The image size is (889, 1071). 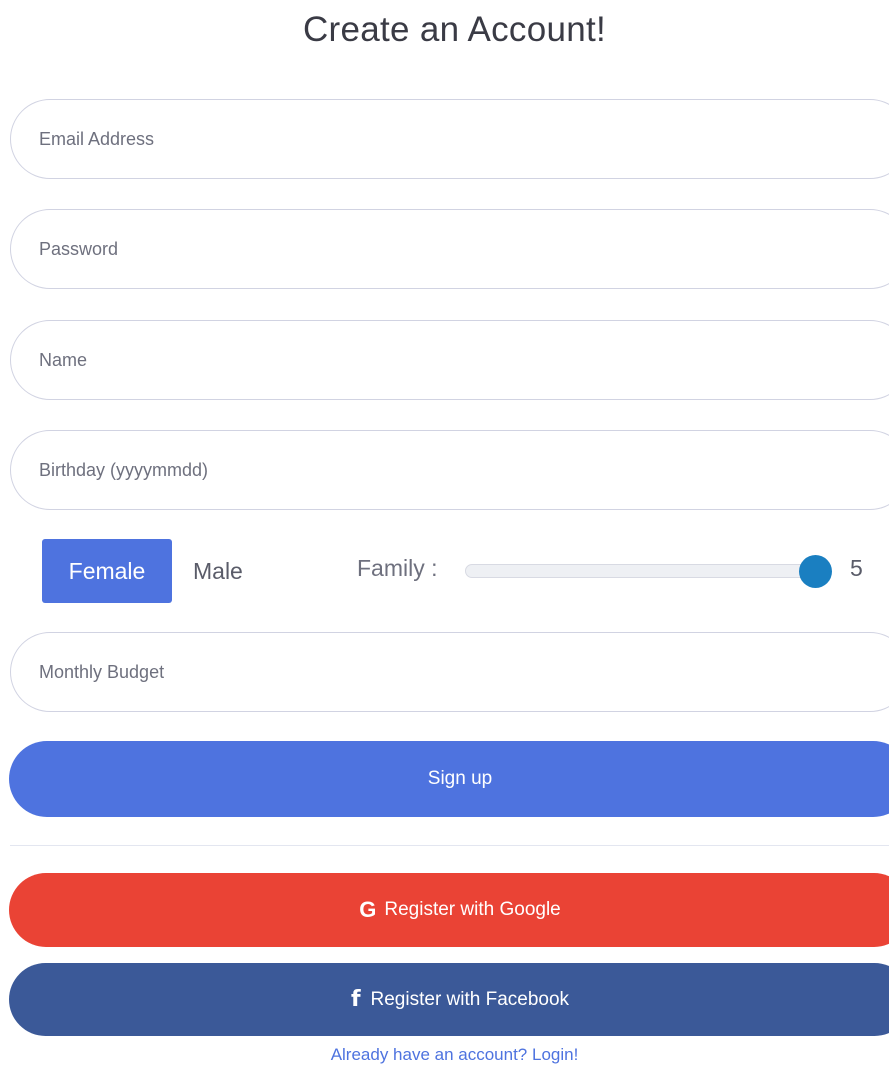 I want to click on signup-button: Sign up, so click(x=449, y=779).